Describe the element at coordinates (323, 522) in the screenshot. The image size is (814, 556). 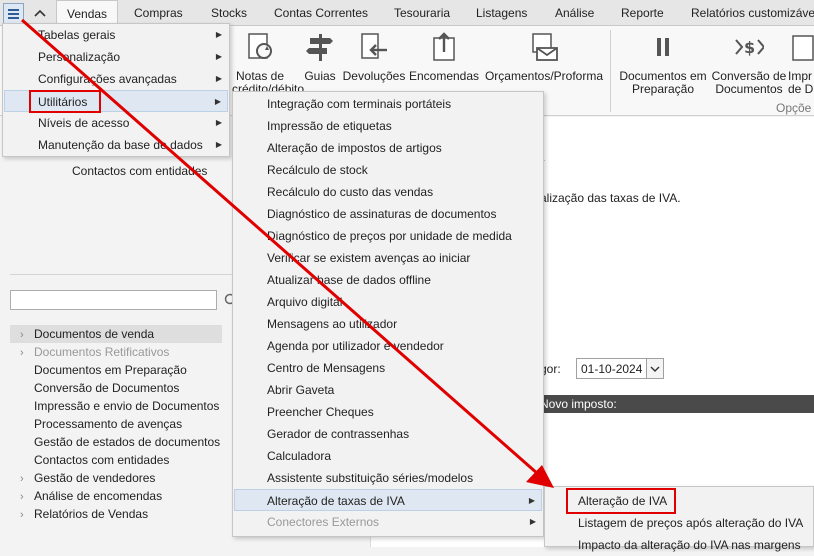
I see `menu-item-label: Conectores Externos` at that location.